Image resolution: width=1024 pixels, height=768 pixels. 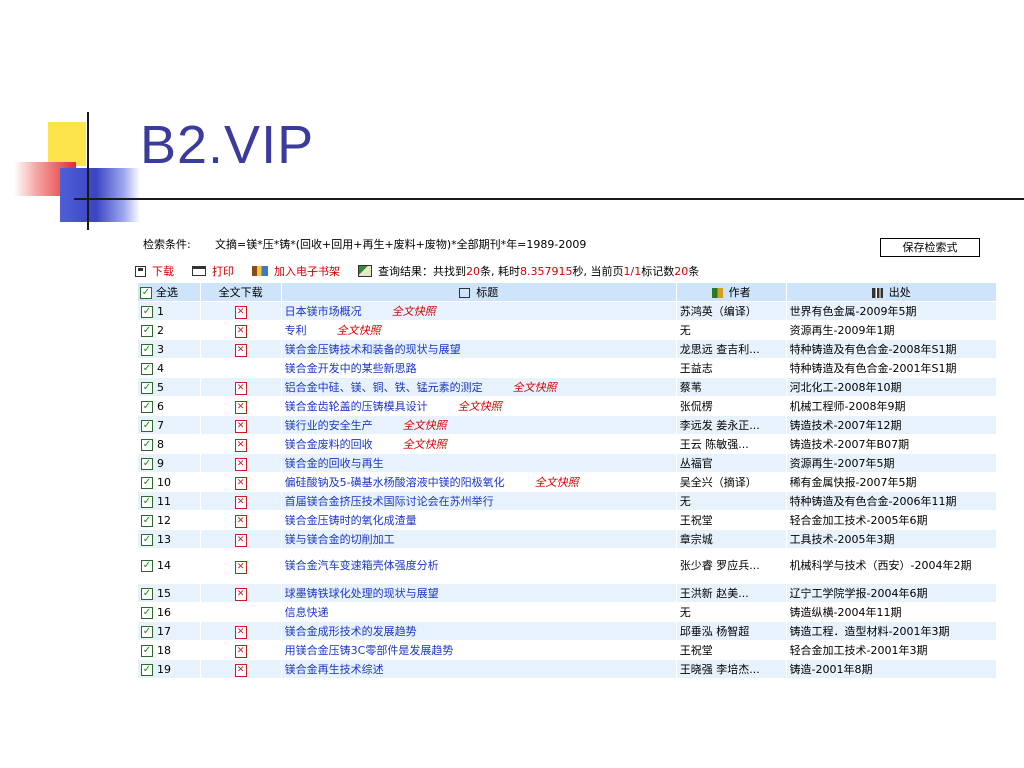 What do you see at coordinates (164, 593) in the screenshot?
I see `row-number: 15` at bounding box center [164, 593].